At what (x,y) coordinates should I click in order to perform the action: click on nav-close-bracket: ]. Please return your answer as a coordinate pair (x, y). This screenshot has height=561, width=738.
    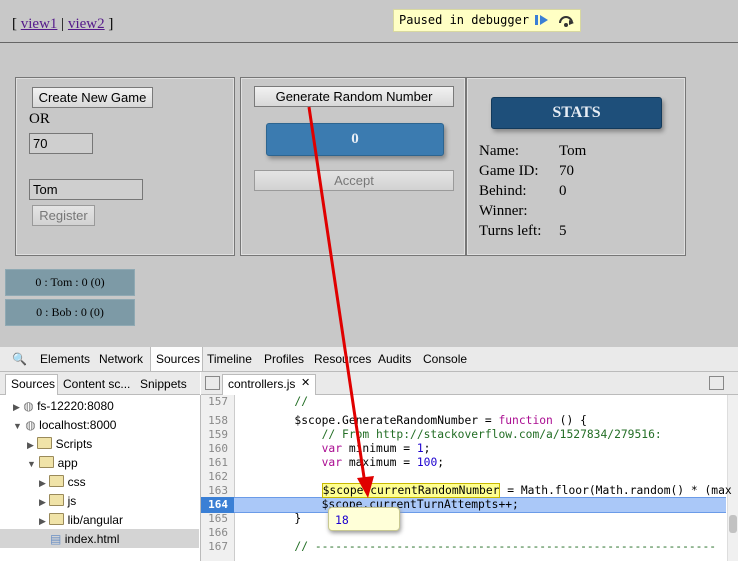
    Looking at the image, I should click on (111, 24).